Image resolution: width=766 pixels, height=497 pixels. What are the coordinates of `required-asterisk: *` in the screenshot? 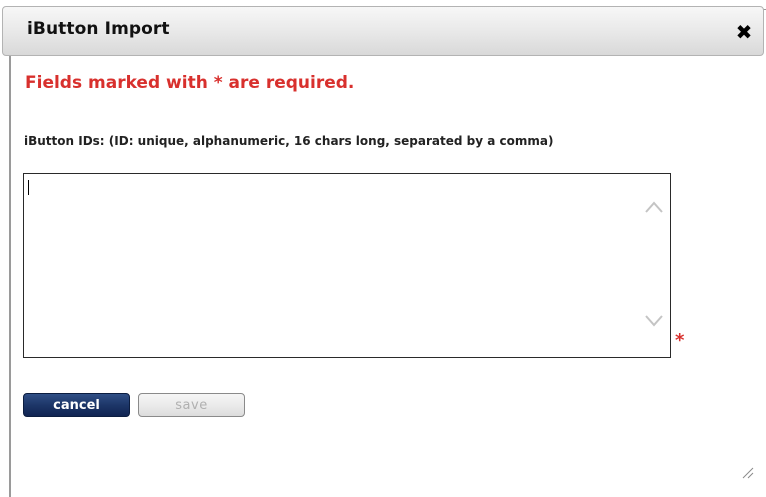 It's located at (680, 340).